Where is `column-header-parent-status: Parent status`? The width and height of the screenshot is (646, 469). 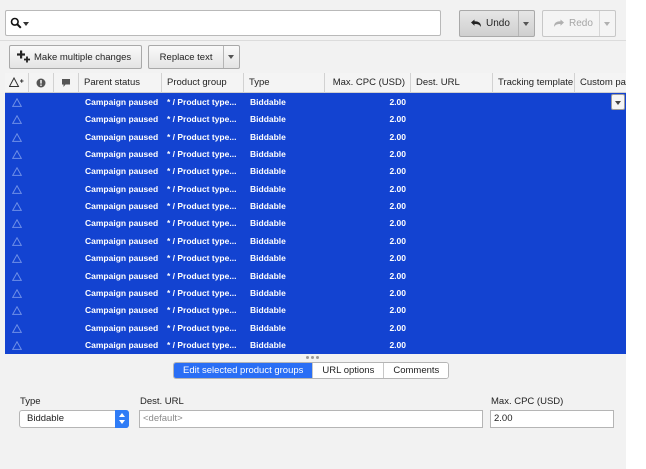 column-header-parent-status: Parent status is located at coordinates (120, 83).